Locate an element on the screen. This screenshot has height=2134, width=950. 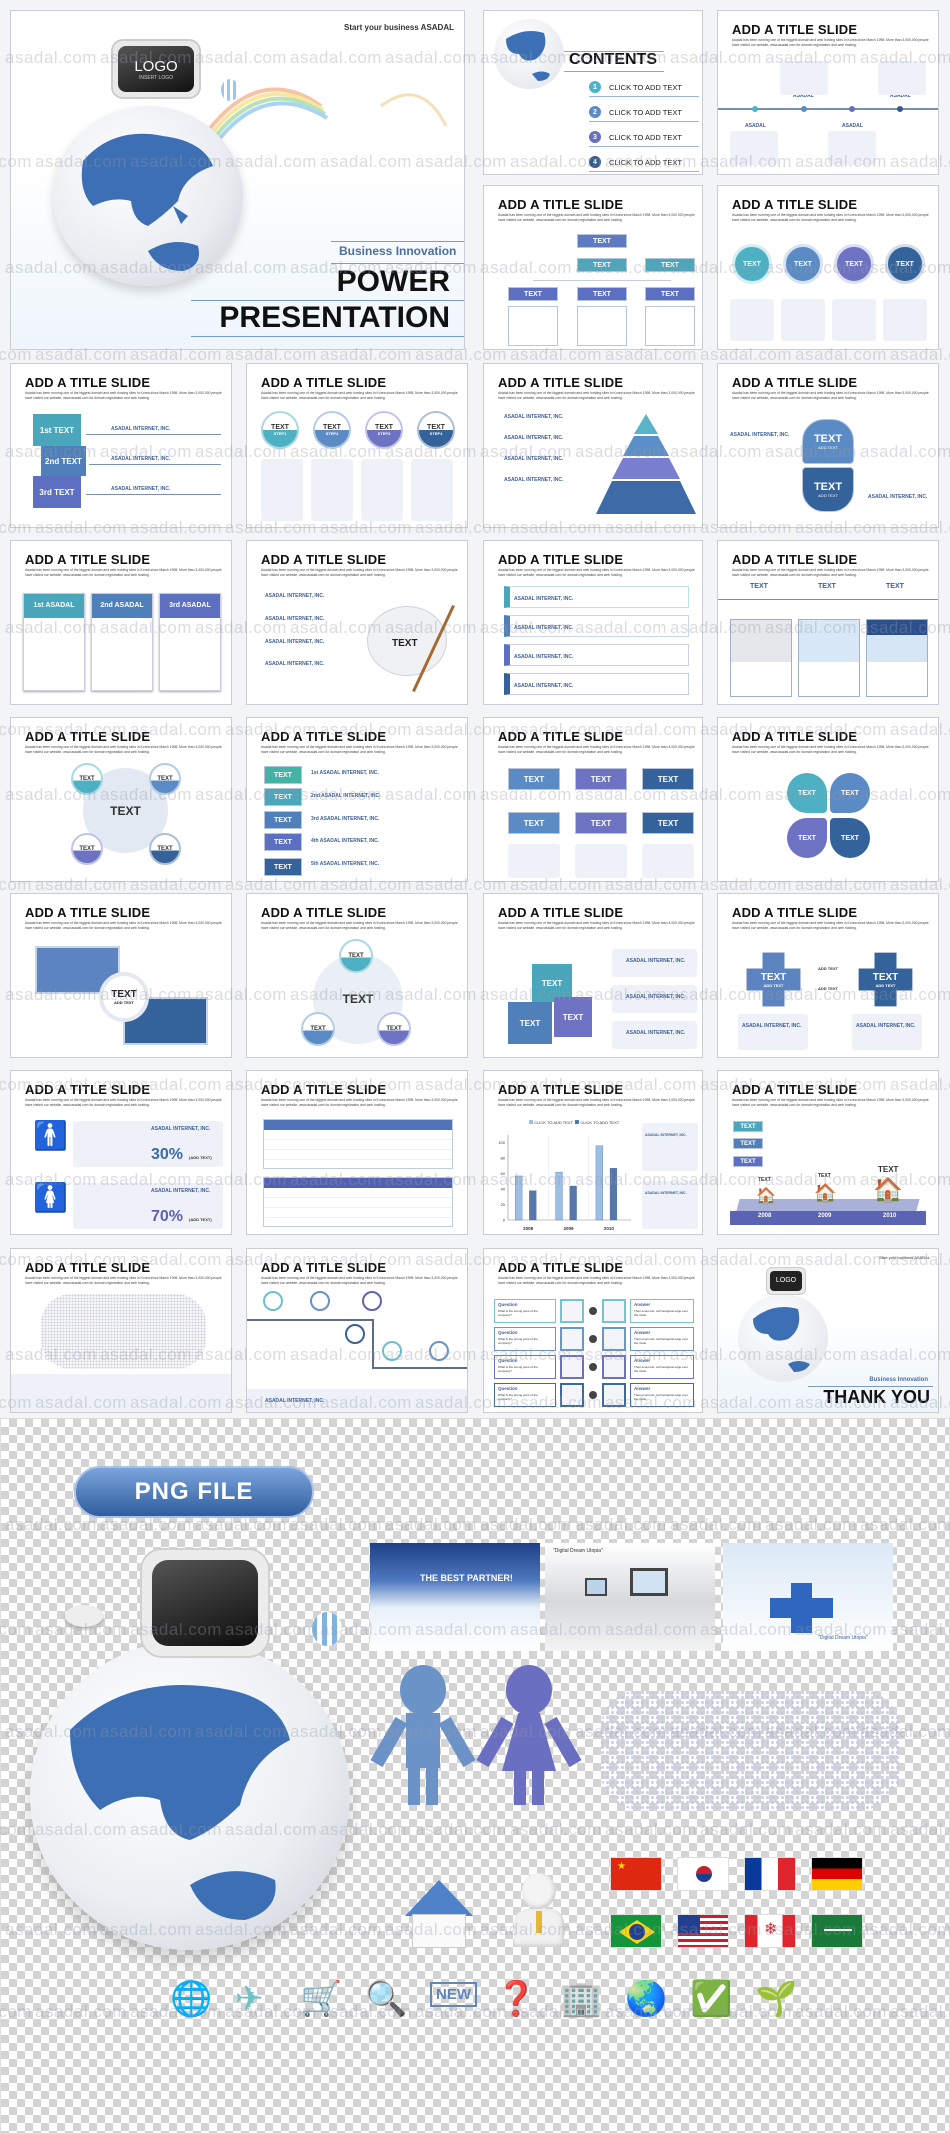
flag-korea-icon is located at coordinates (703, 1874).